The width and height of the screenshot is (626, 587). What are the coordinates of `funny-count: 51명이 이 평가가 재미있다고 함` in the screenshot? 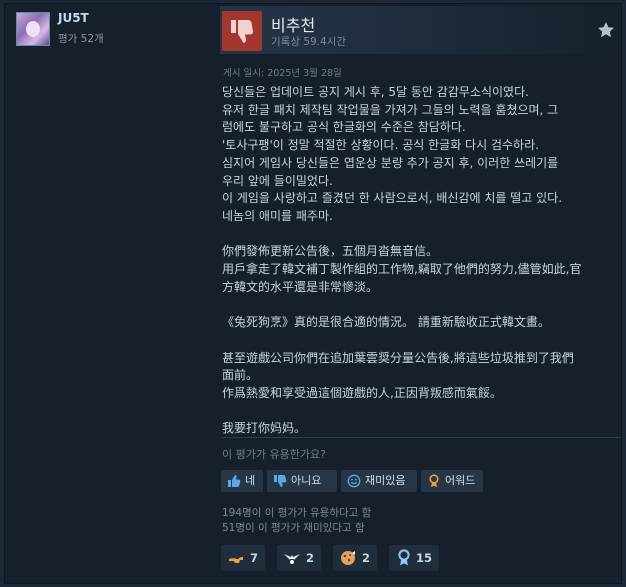 It's located at (293, 528).